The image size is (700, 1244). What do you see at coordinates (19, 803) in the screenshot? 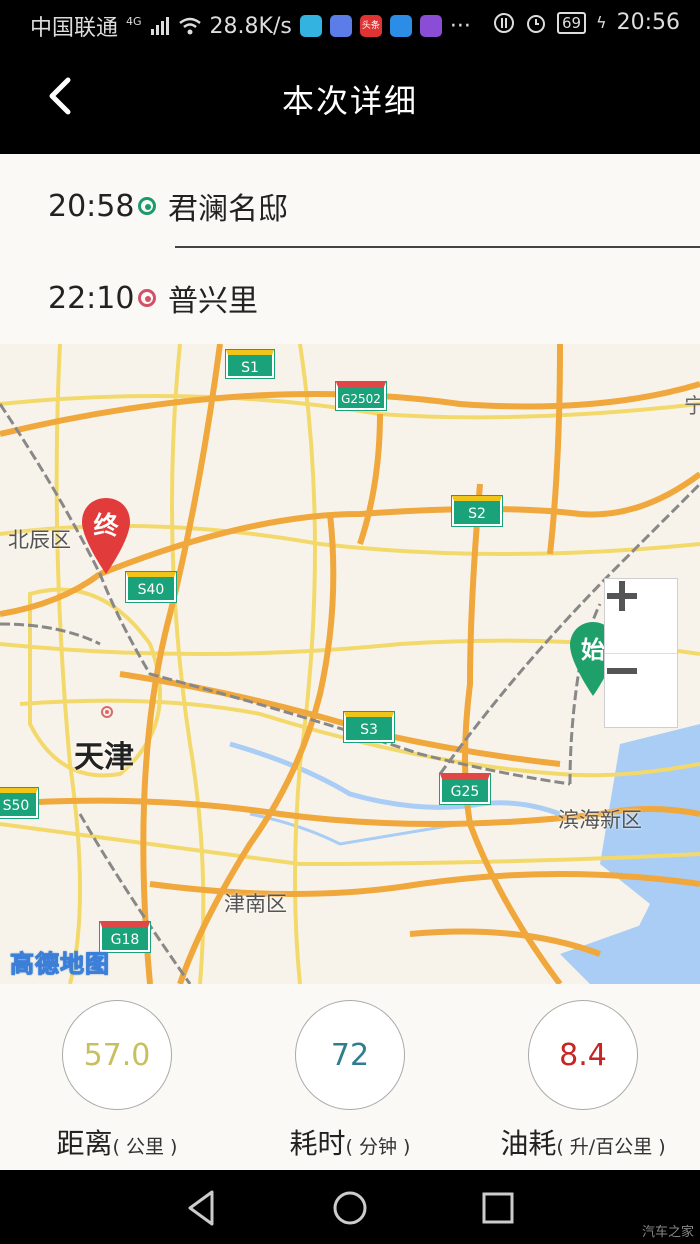
I see `road-shield-s50: S50` at bounding box center [19, 803].